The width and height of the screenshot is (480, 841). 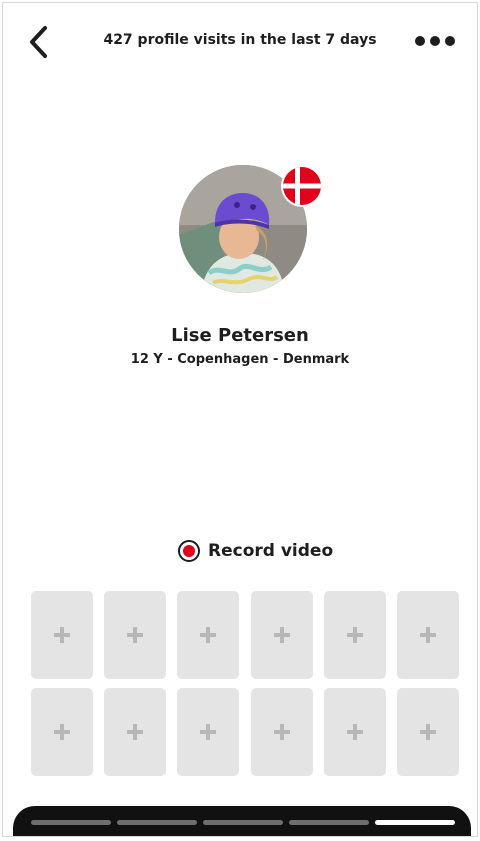 I want to click on profile-name: Lise Petersen, so click(x=240, y=335).